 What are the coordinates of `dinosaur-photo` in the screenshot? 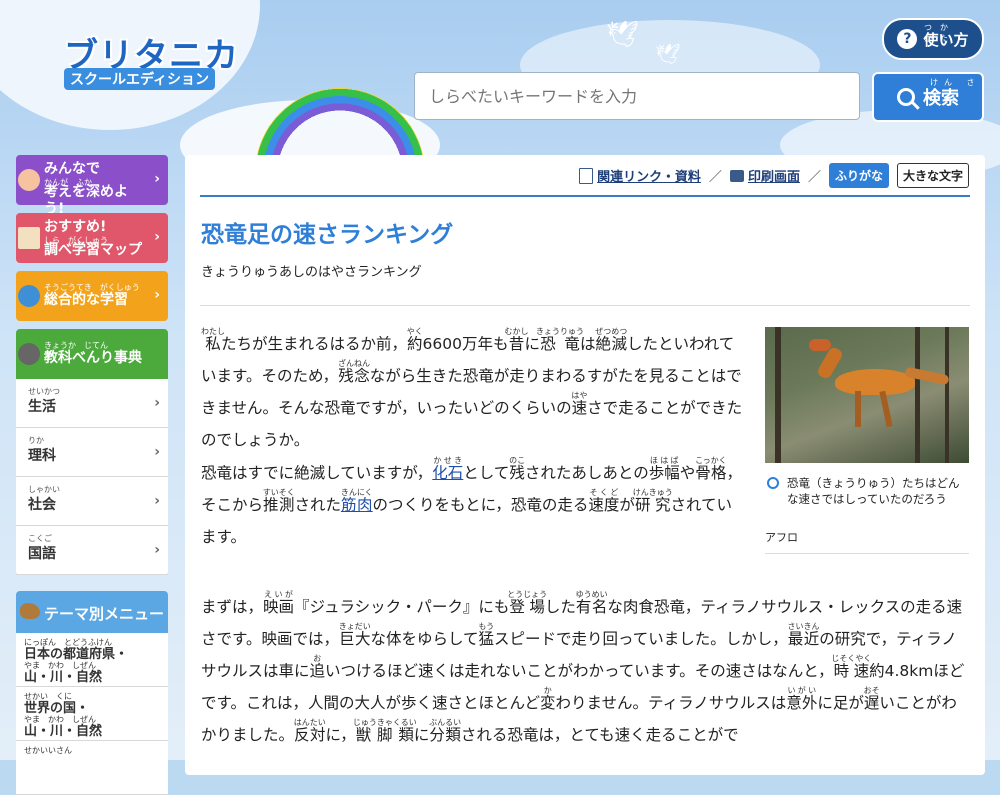 It's located at (867, 395).